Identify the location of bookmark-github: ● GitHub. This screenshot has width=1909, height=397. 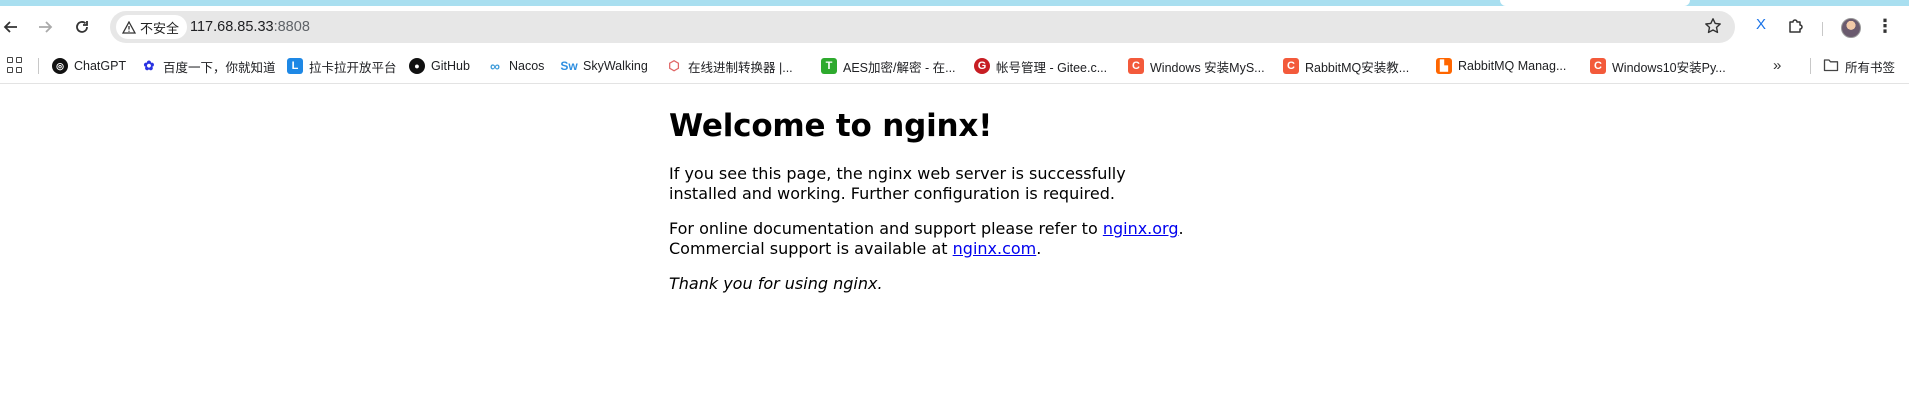
(439, 66).